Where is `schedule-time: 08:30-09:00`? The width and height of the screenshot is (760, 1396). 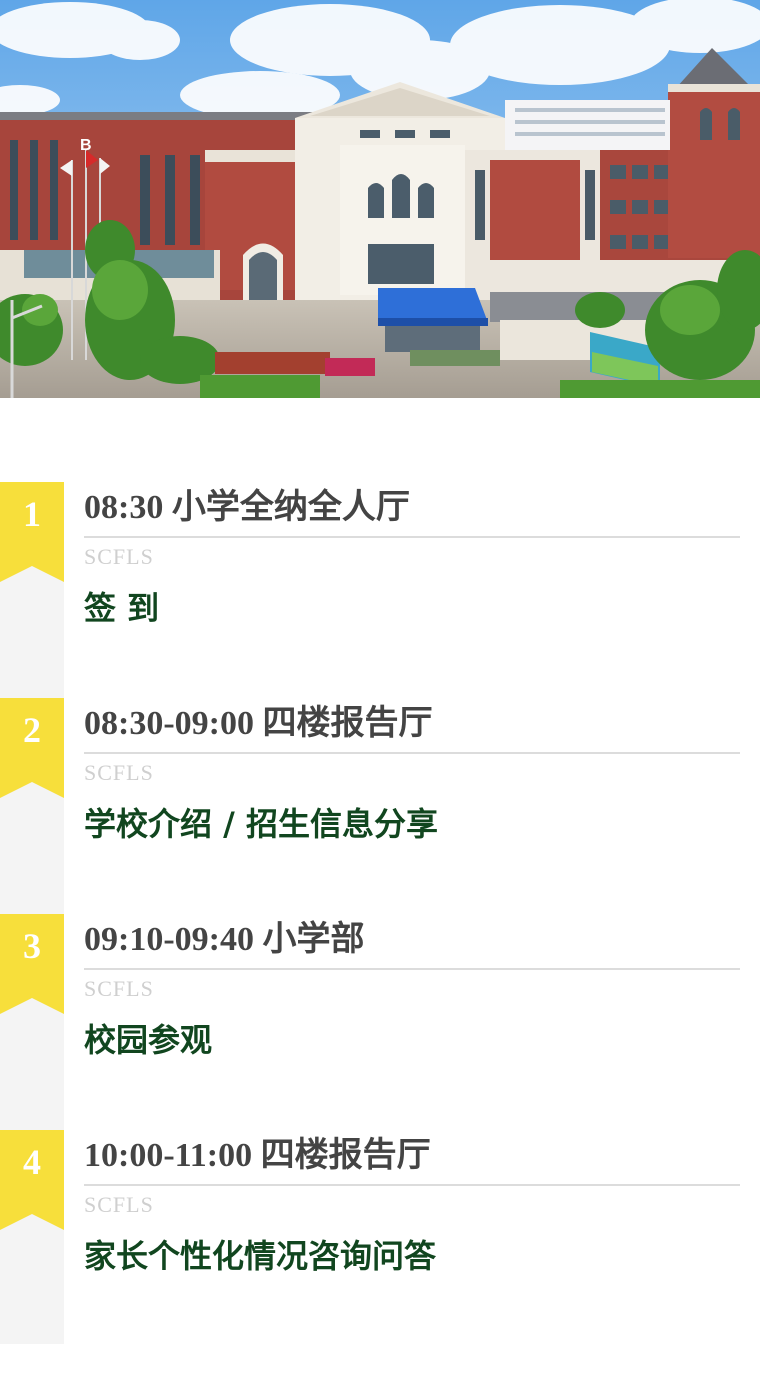 schedule-time: 08:30-09:00 is located at coordinates (169, 723).